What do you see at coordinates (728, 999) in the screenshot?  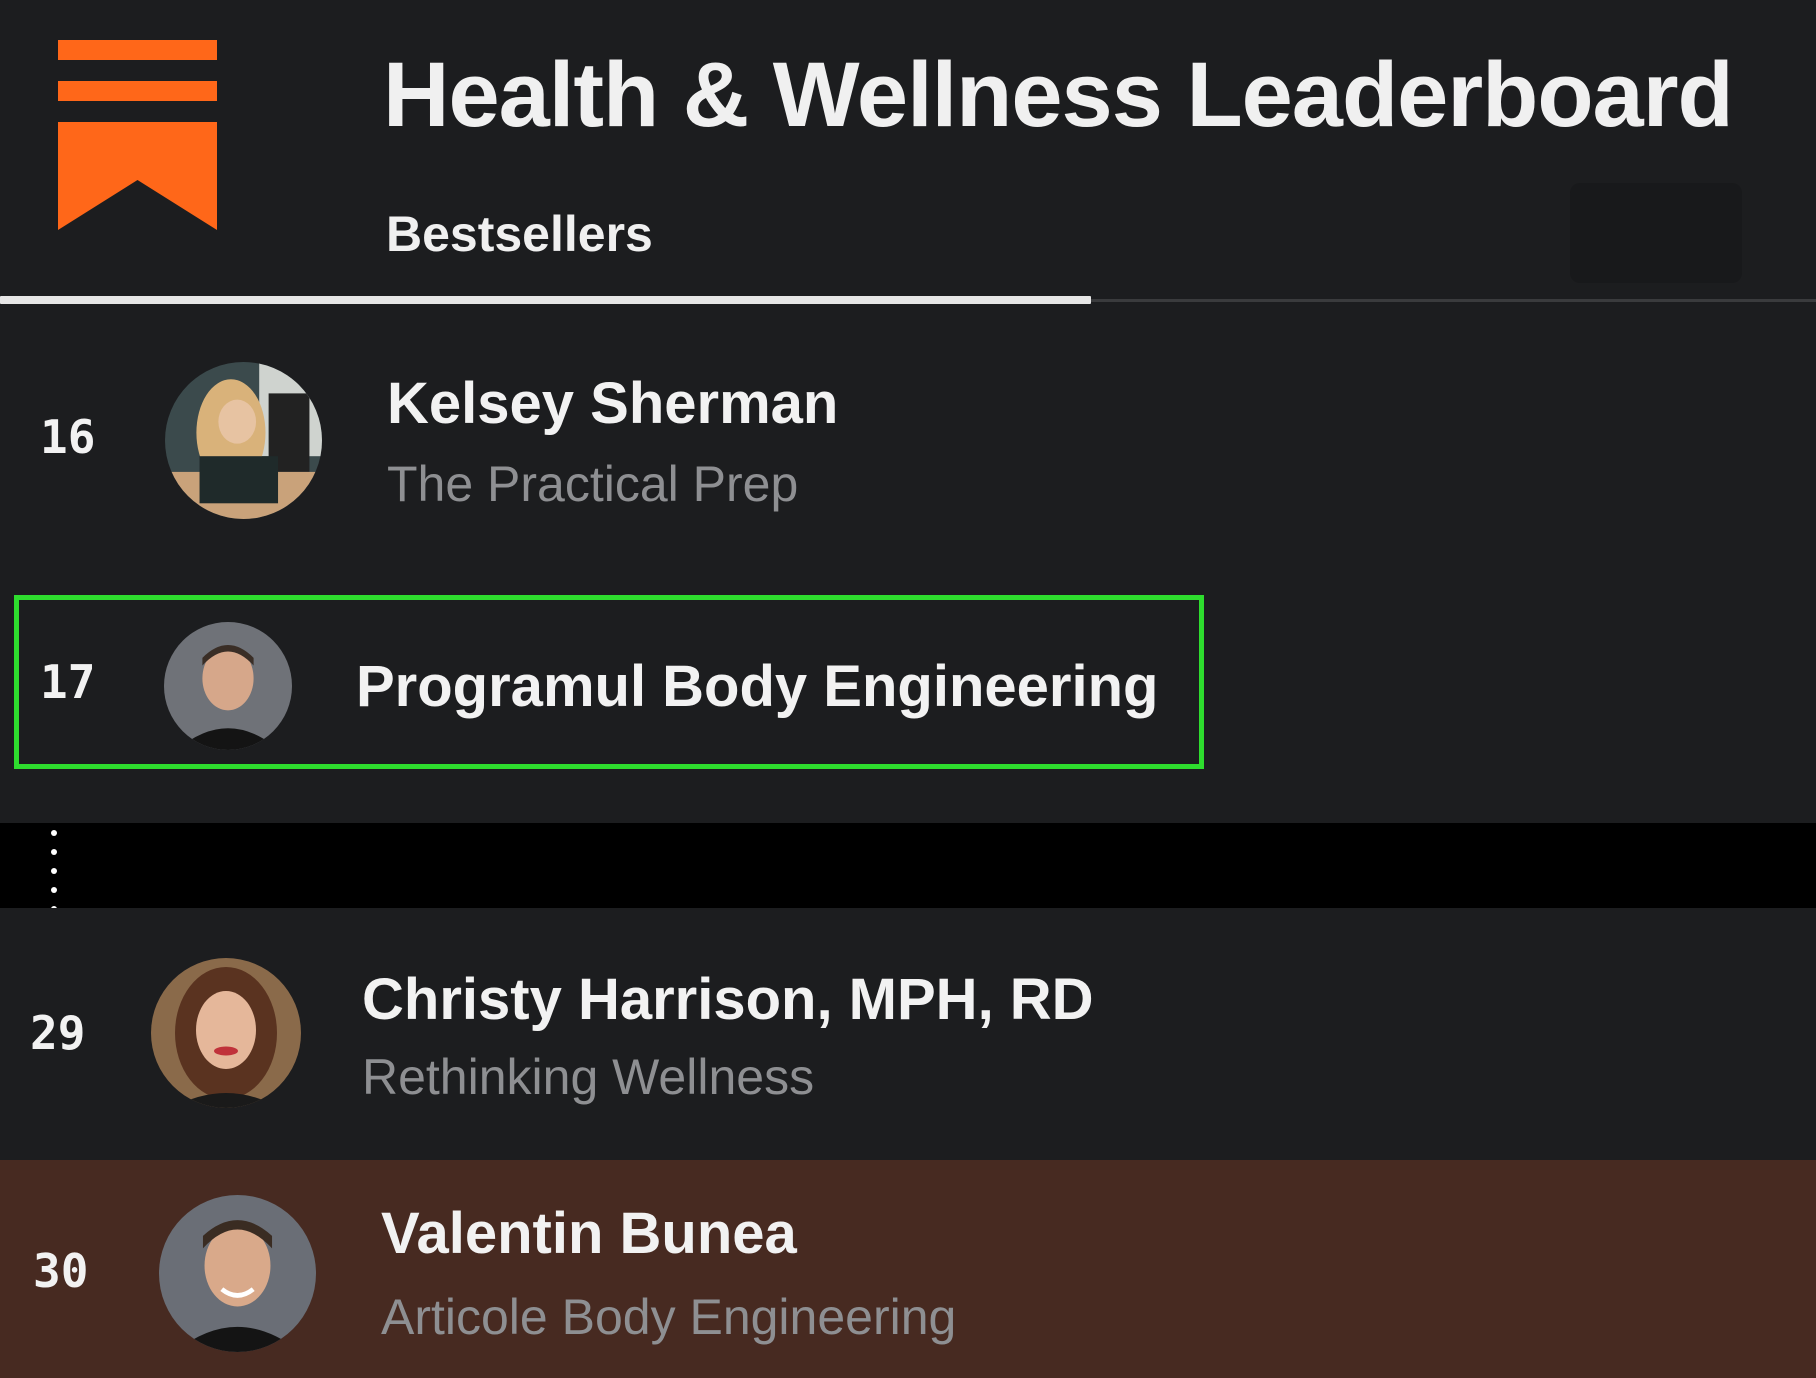 I see `author-name: Christy Harrison, MPH, RD` at bounding box center [728, 999].